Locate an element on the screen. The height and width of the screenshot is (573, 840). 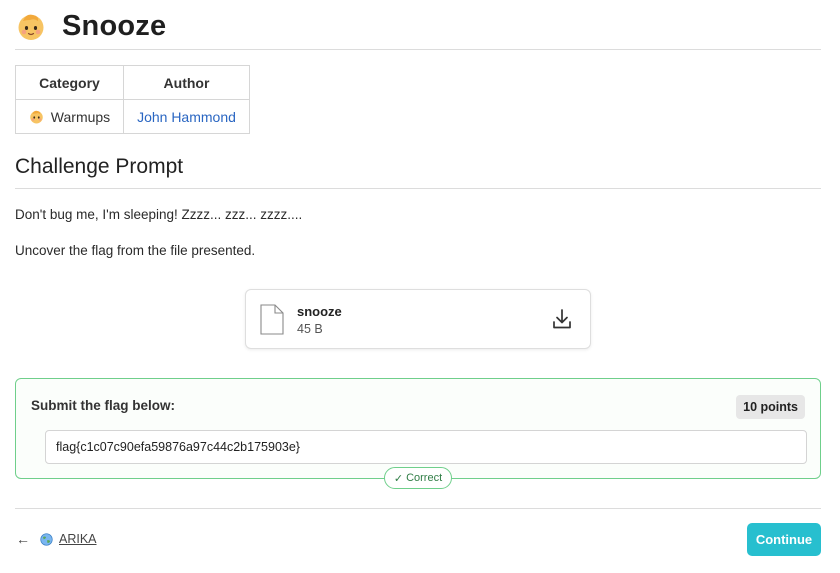
footer-nav: ← ARIKA is located at coordinates (56, 539).